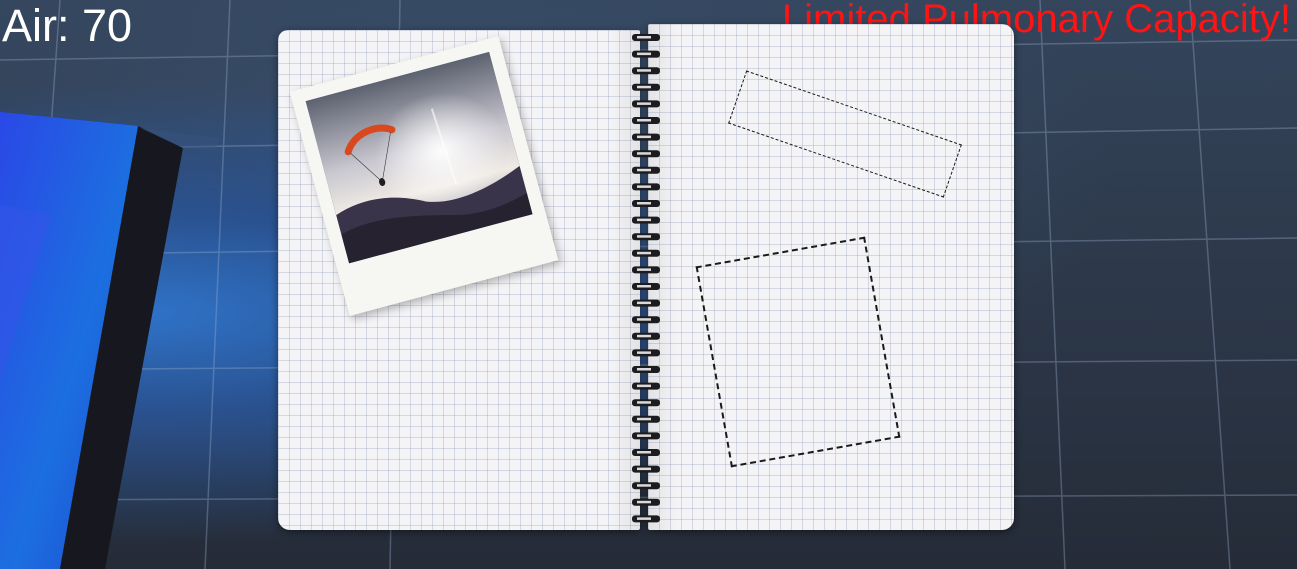  What do you see at coordinates (110, 340) in the screenshot?
I see `blue-block` at bounding box center [110, 340].